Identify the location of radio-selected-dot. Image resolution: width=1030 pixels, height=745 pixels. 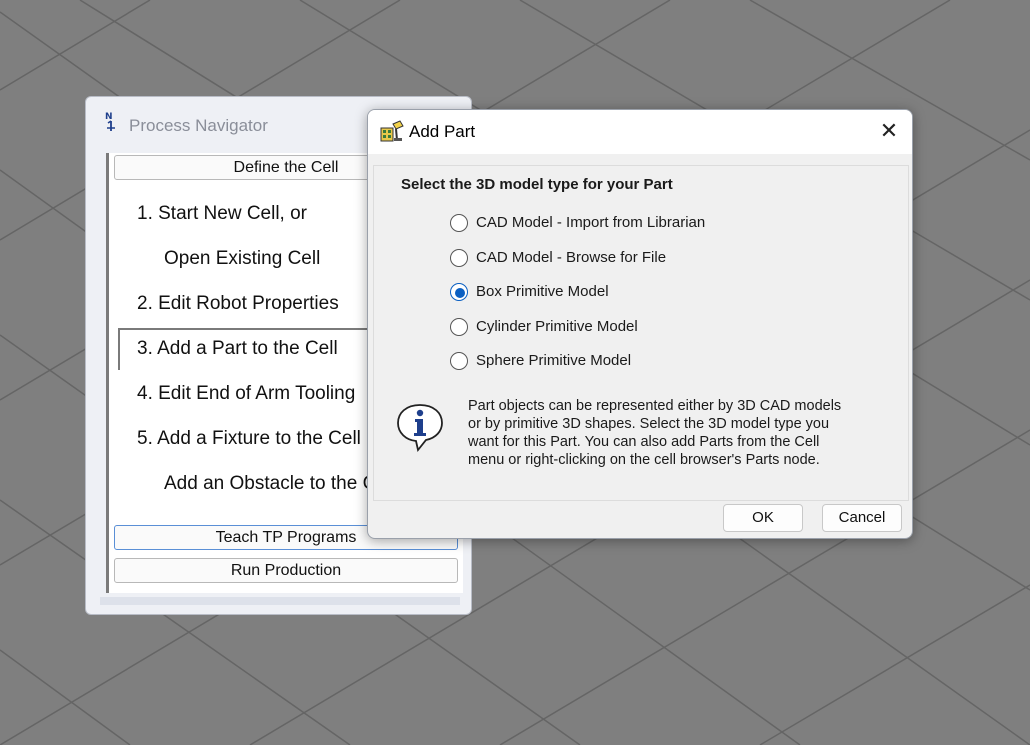
(460, 293).